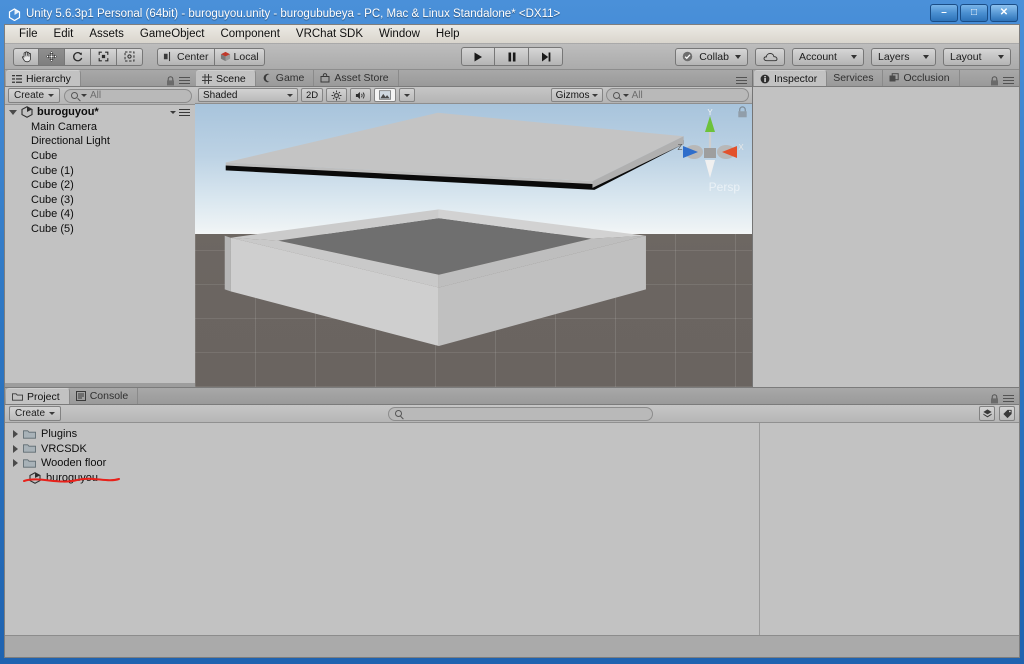 This screenshot has width=1024, height=664. What do you see at coordinates (51, 95) in the screenshot?
I see `chevron-down-icon` at bounding box center [51, 95].